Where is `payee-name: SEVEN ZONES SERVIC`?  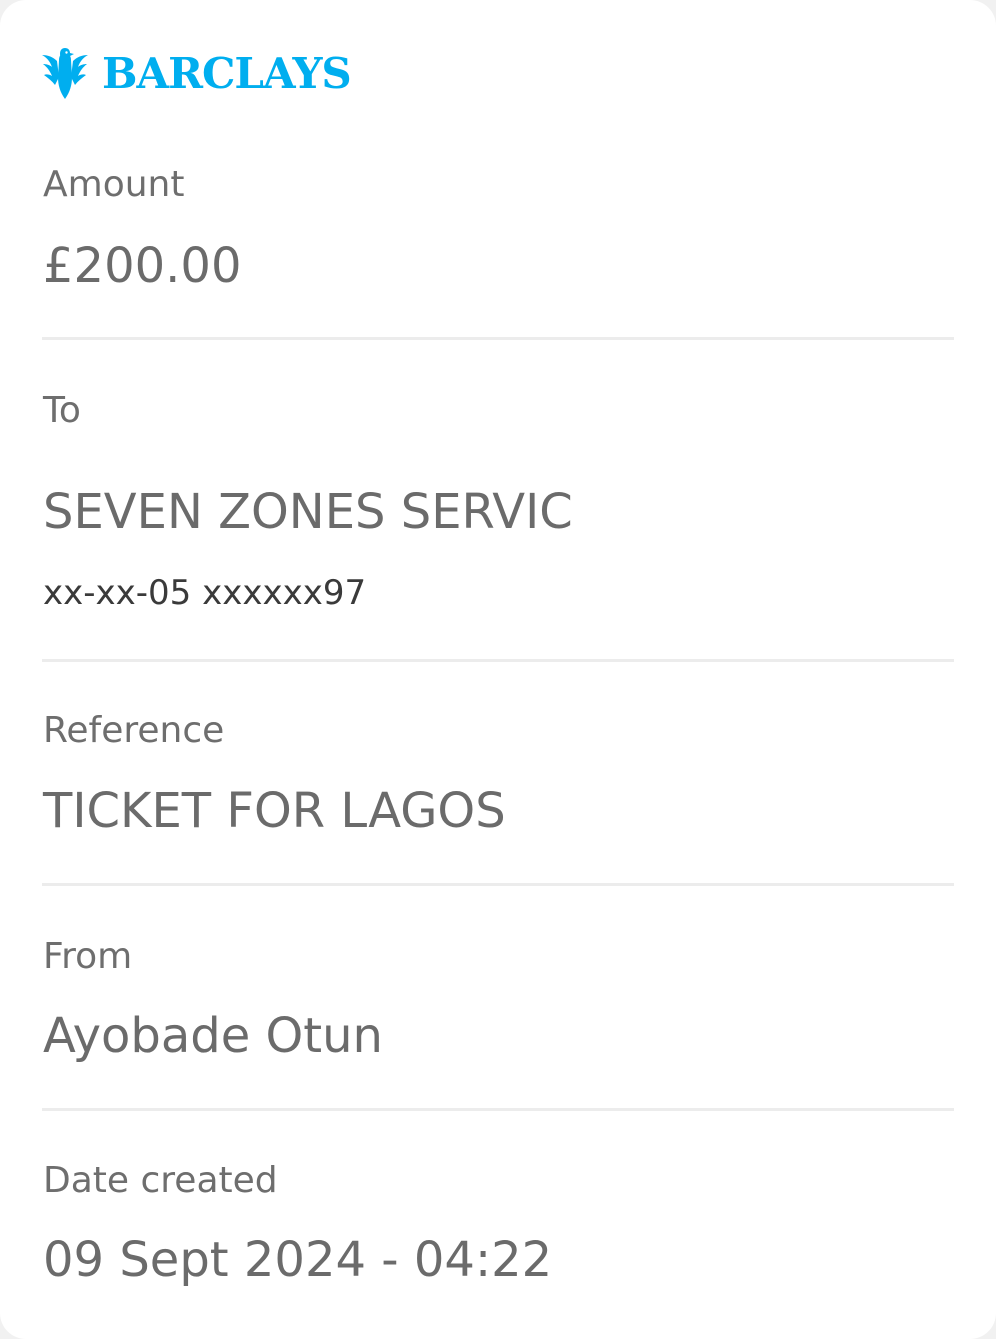 payee-name: SEVEN ZONES SERVIC is located at coordinates (308, 512).